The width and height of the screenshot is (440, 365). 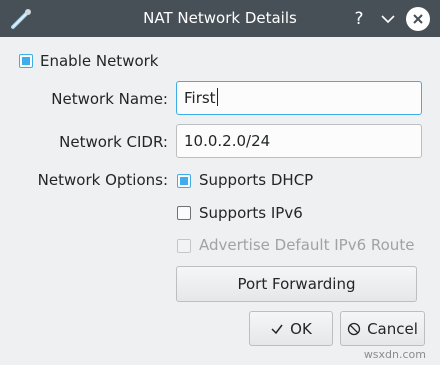 I want to click on text-caret, so click(x=217, y=97).